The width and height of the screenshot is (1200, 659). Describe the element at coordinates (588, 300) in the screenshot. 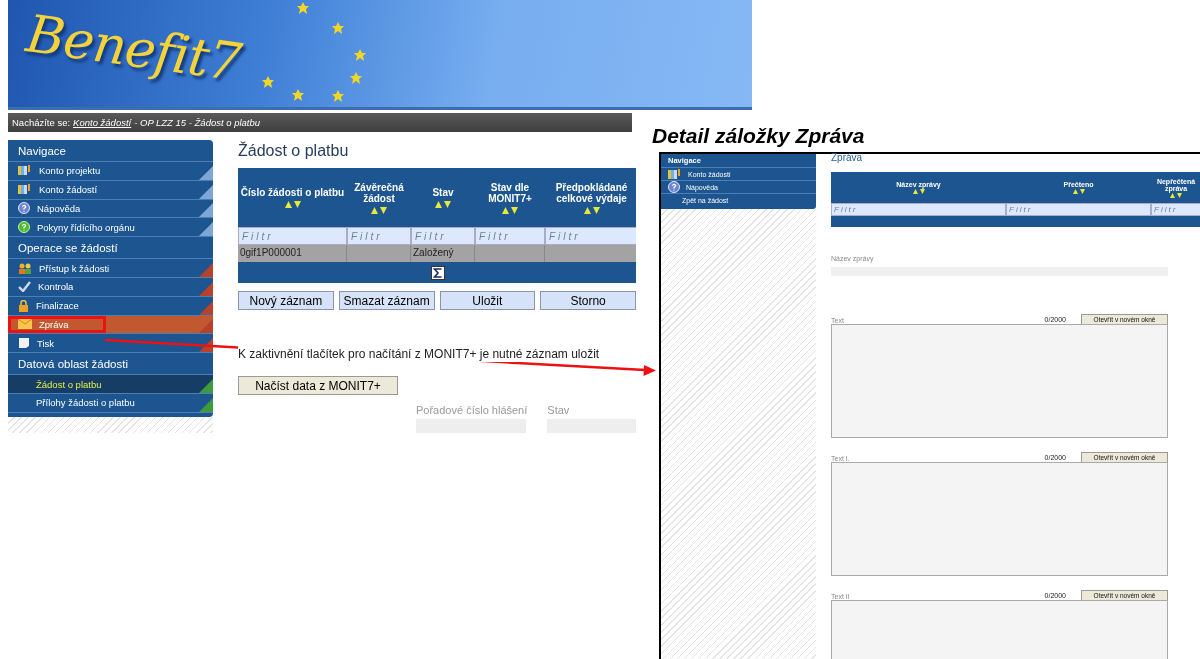

I see `action-button: Storno` at that location.